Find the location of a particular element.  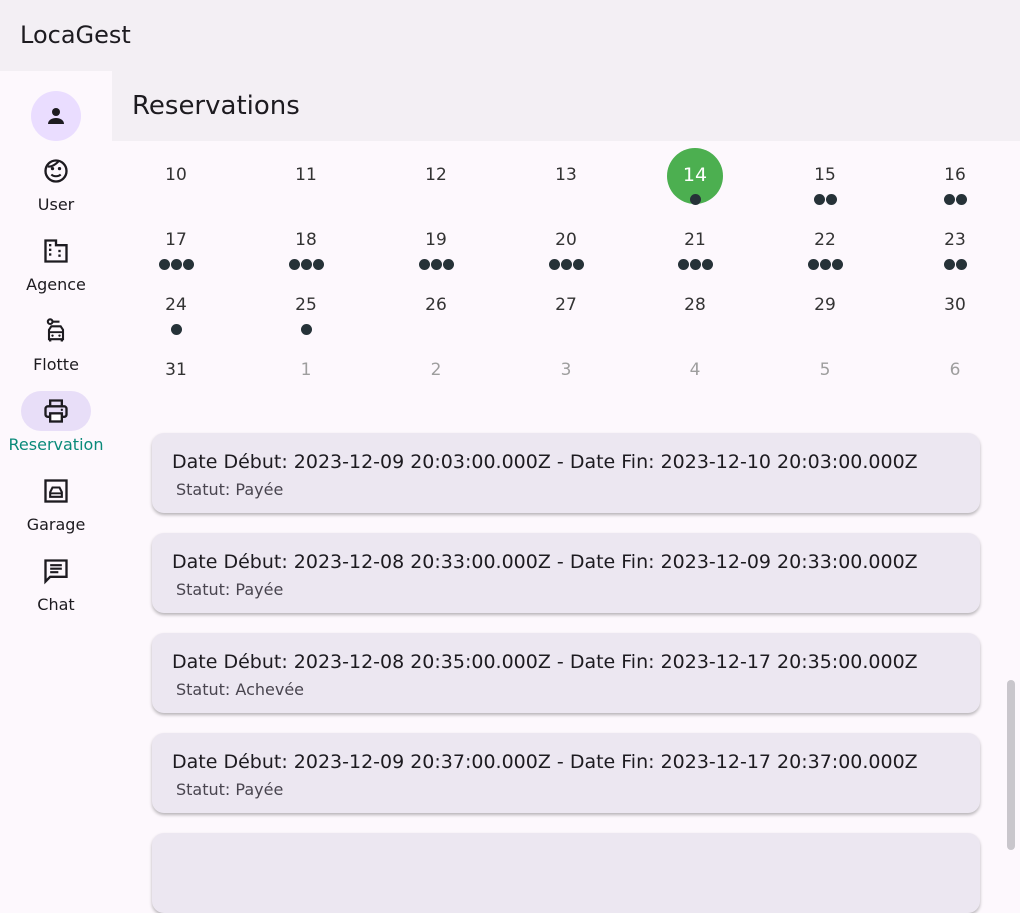

calendar-day: 25 is located at coordinates (306, 303).